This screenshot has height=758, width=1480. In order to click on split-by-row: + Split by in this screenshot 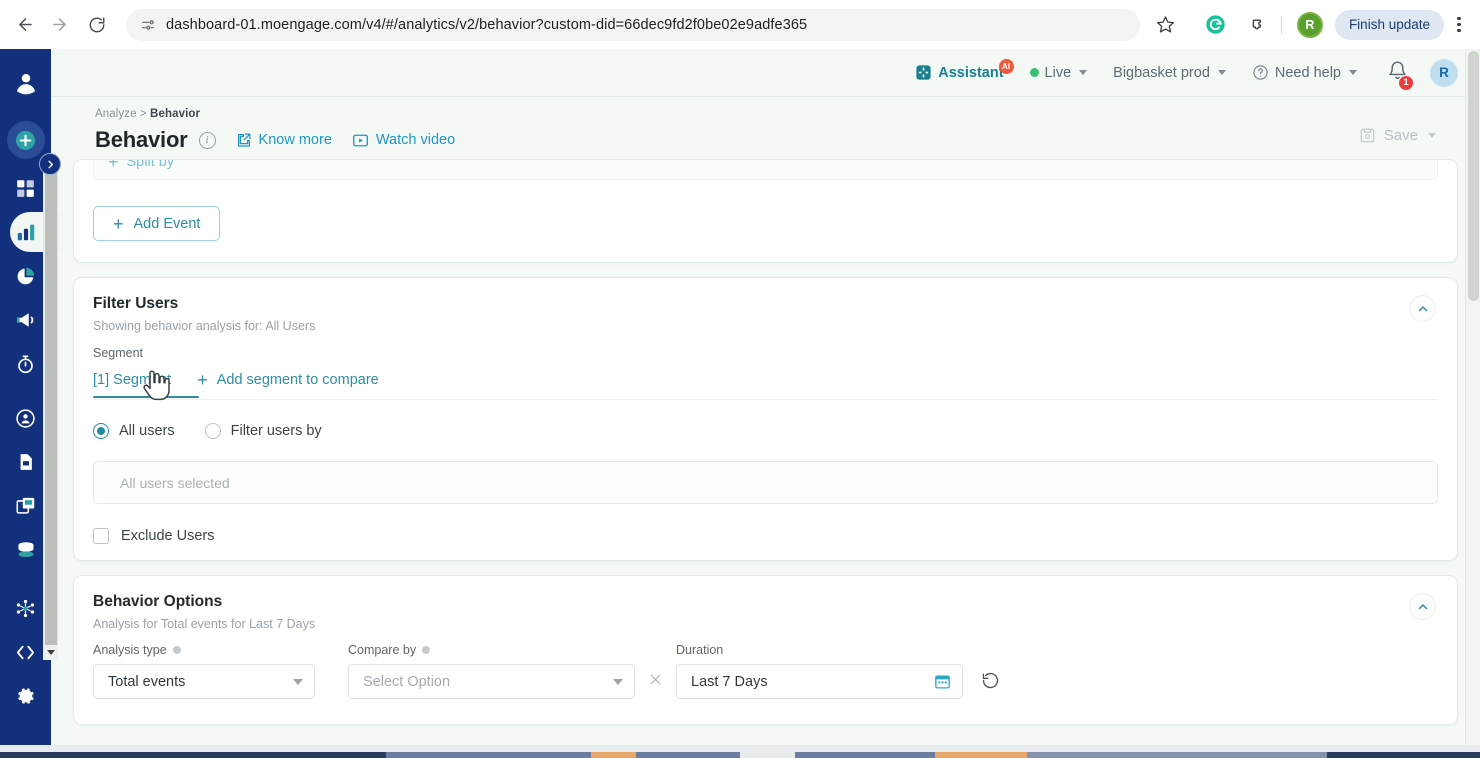, I will do `click(765, 169)`.